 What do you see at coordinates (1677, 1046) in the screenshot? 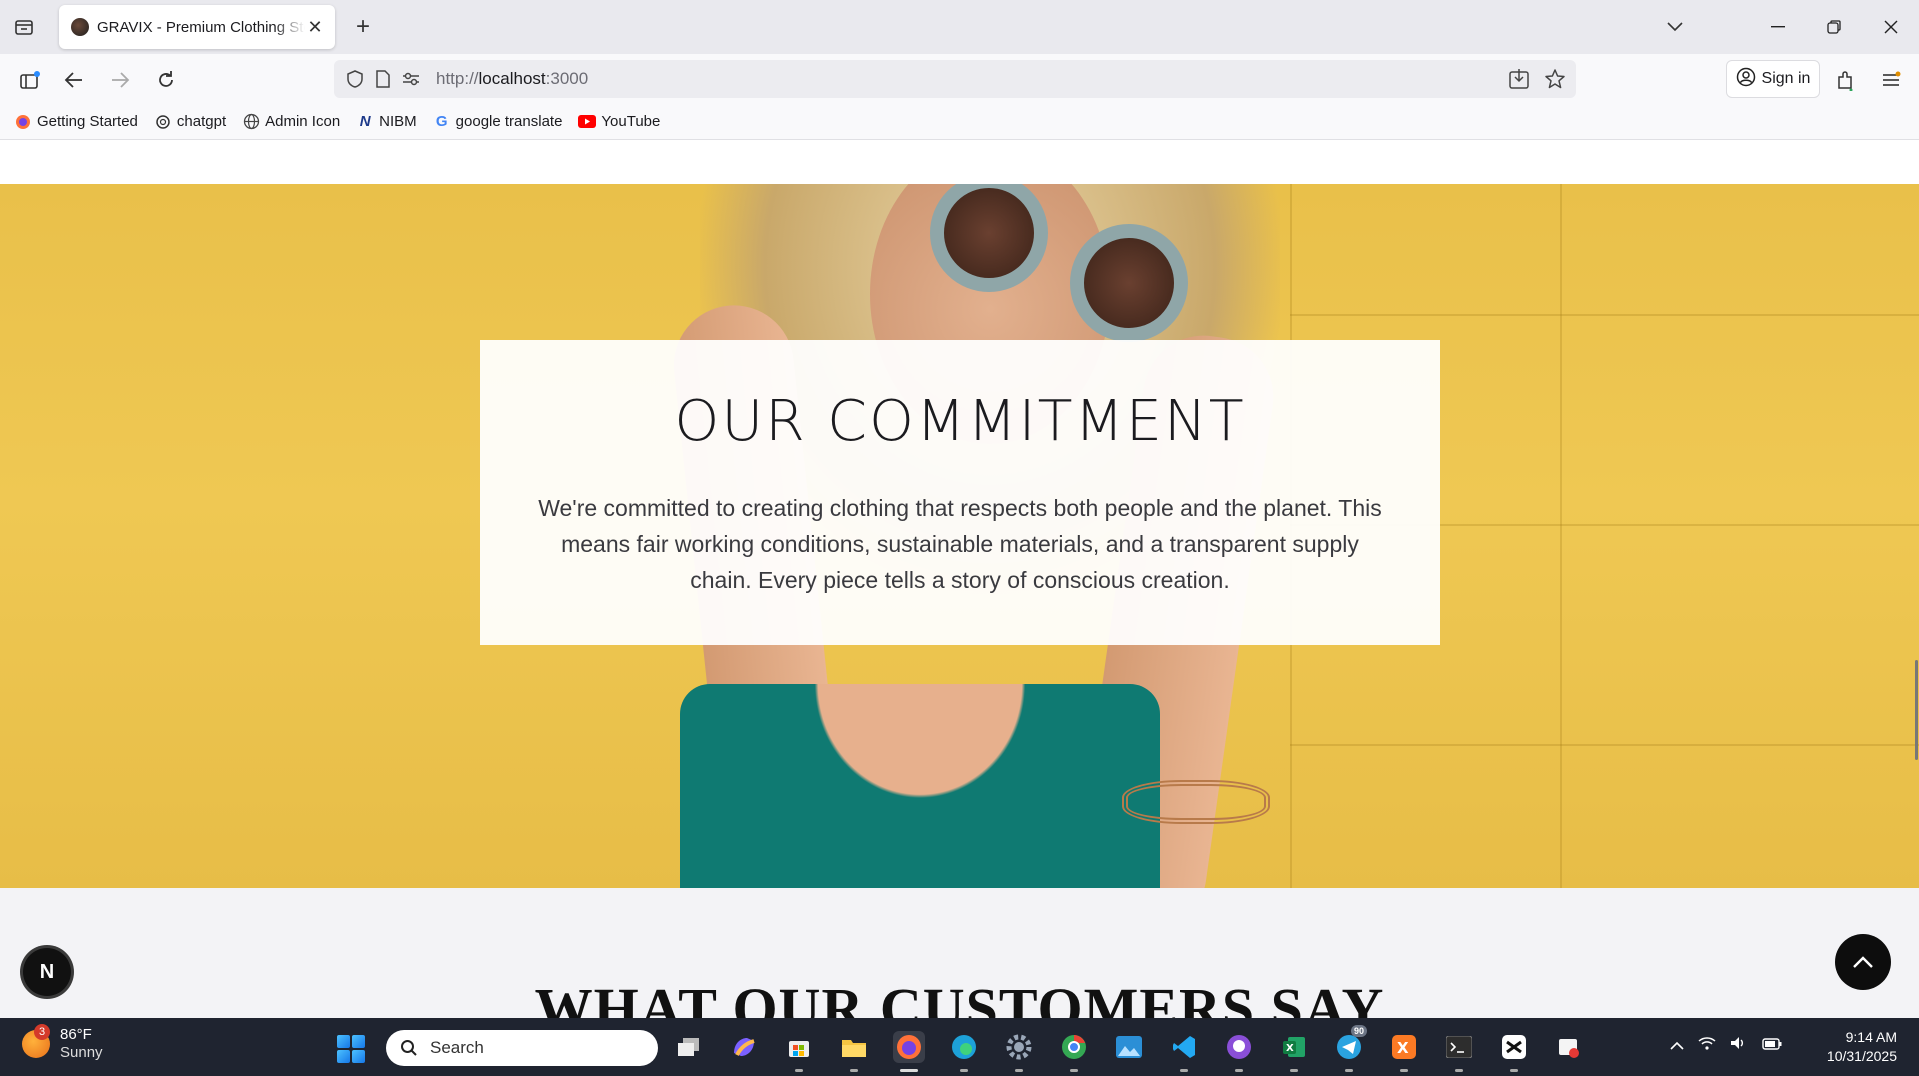
I see `show-hidden-icons-chevron-icon` at bounding box center [1677, 1046].